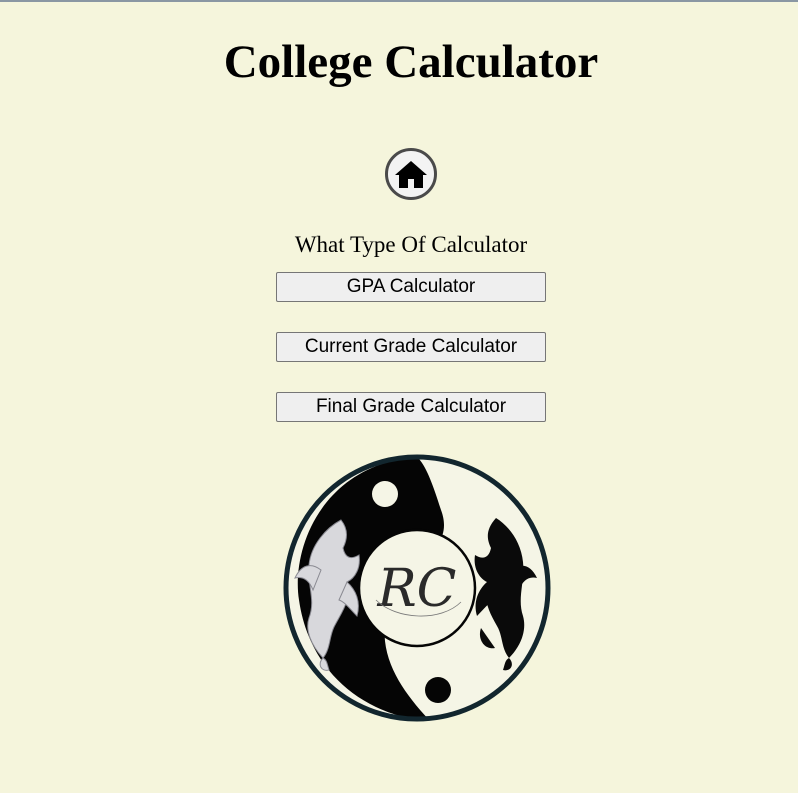 This screenshot has height=793, width=798. Describe the element at coordinates (411, 62) in the screenshot. I see `page-title: College Calculator` at that location.